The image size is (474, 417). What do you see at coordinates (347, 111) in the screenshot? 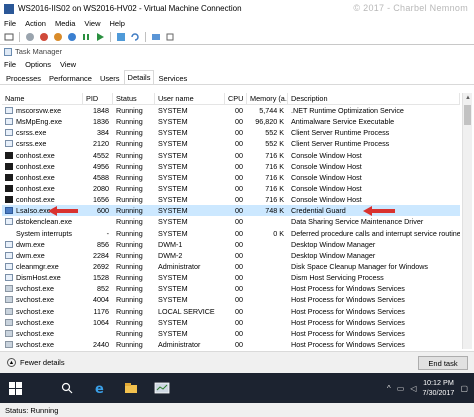
I see `cell-desc: .NET Runtime Optimization Service` at bounding box center [347, 111].